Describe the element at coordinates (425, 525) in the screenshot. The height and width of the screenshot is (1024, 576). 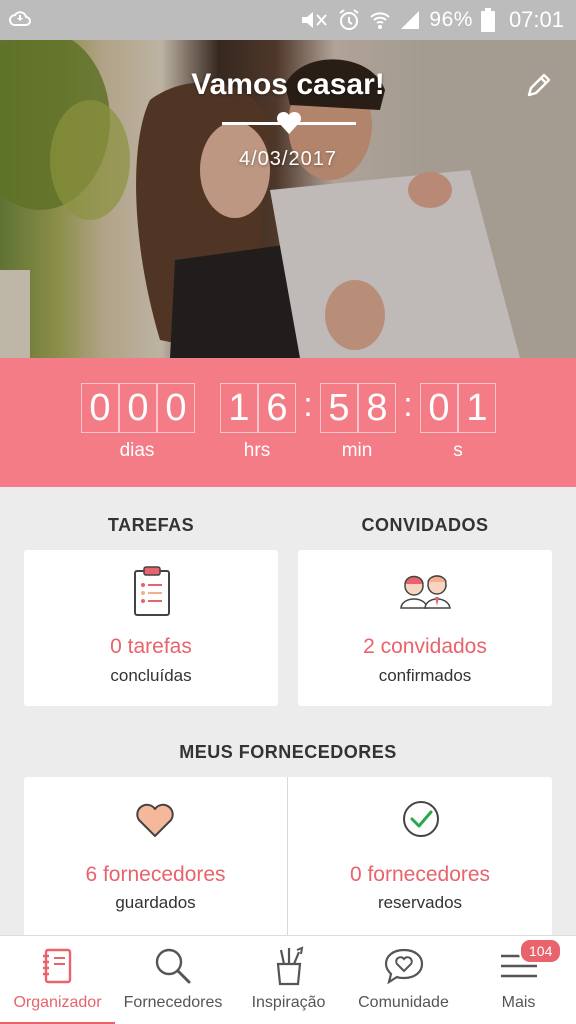
I see `guests-title: CONVIDADOS` at that location.